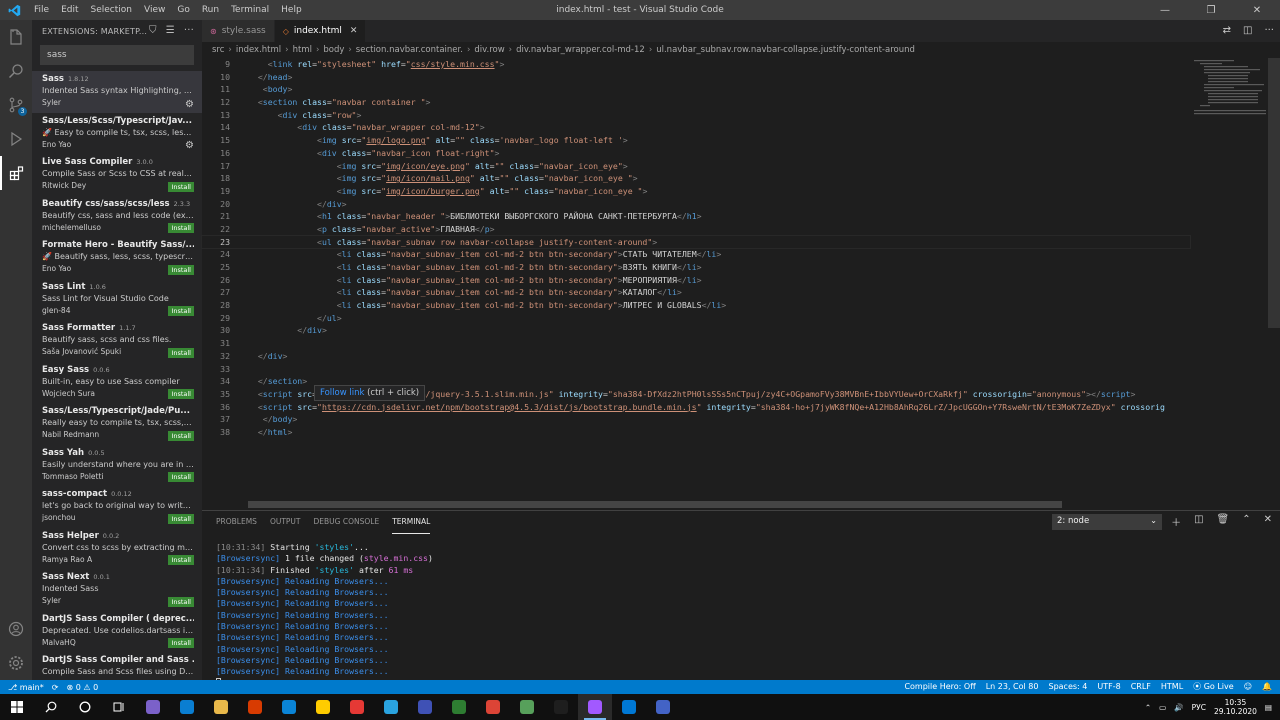  I want to click on encoding: UTF-8, so click(1108, 687).